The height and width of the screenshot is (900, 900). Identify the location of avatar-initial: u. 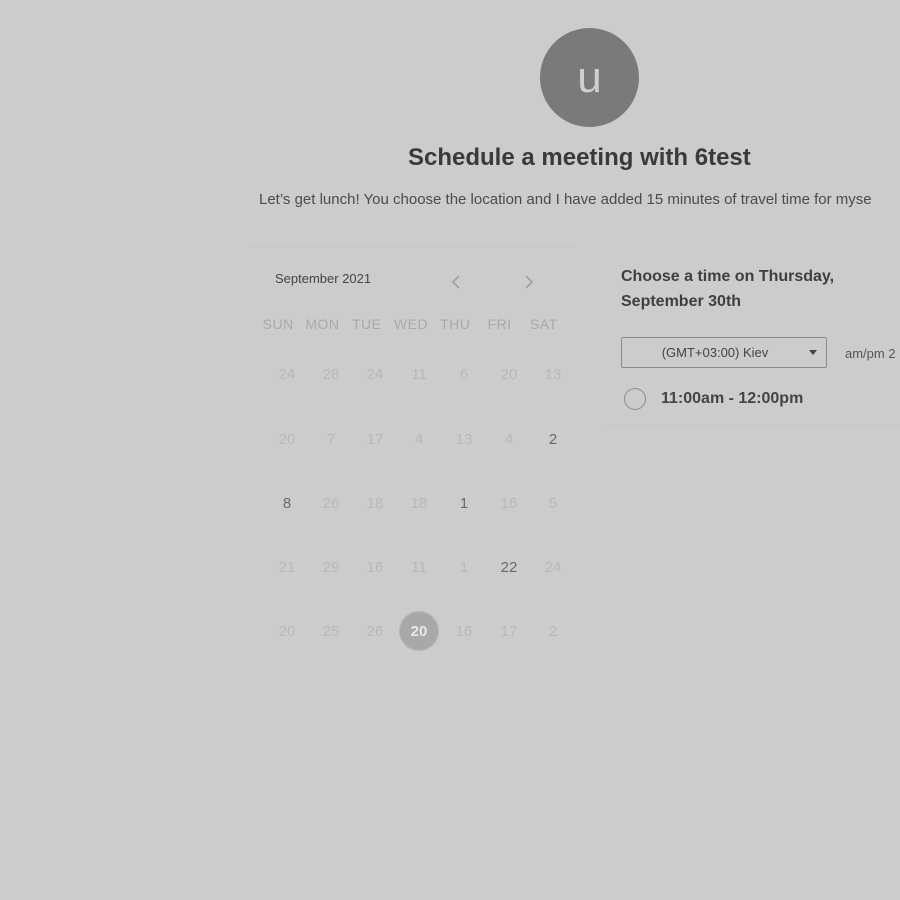
(589, 77).